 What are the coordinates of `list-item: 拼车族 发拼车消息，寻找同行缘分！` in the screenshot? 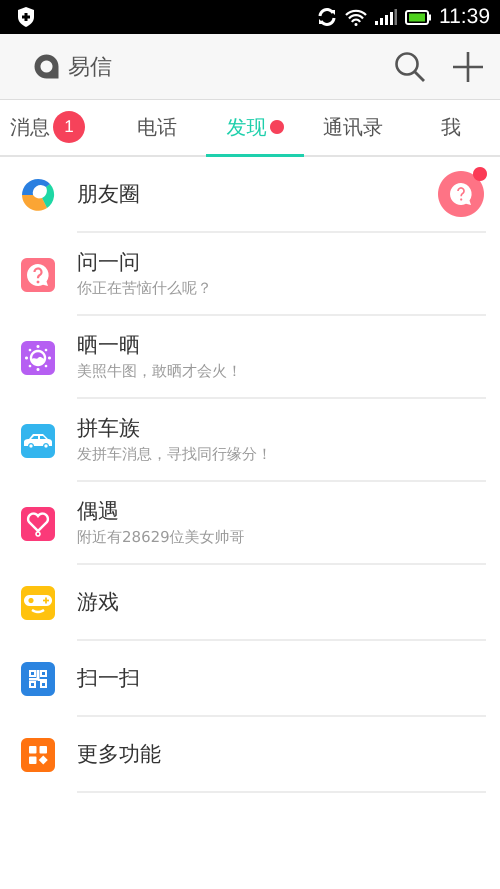 It's located at (281, 440).